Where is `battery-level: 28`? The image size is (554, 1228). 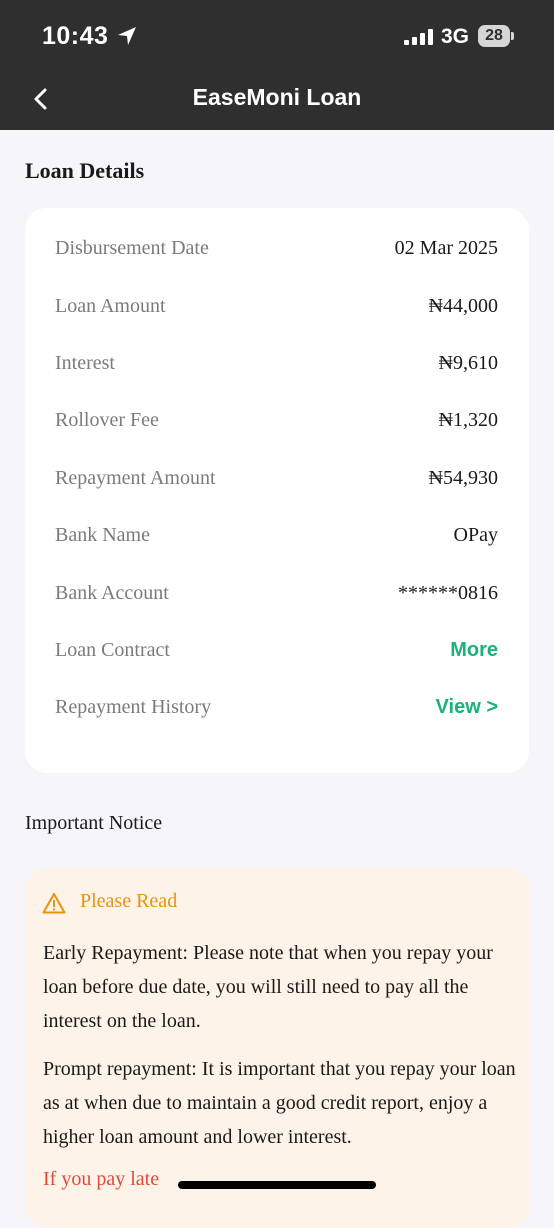 battery-level: 28 is located at coordinates (494, 36).